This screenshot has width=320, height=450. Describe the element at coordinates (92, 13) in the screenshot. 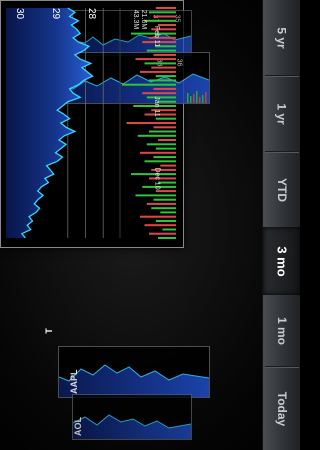

I see `y-axis-tick: 28` at that location.